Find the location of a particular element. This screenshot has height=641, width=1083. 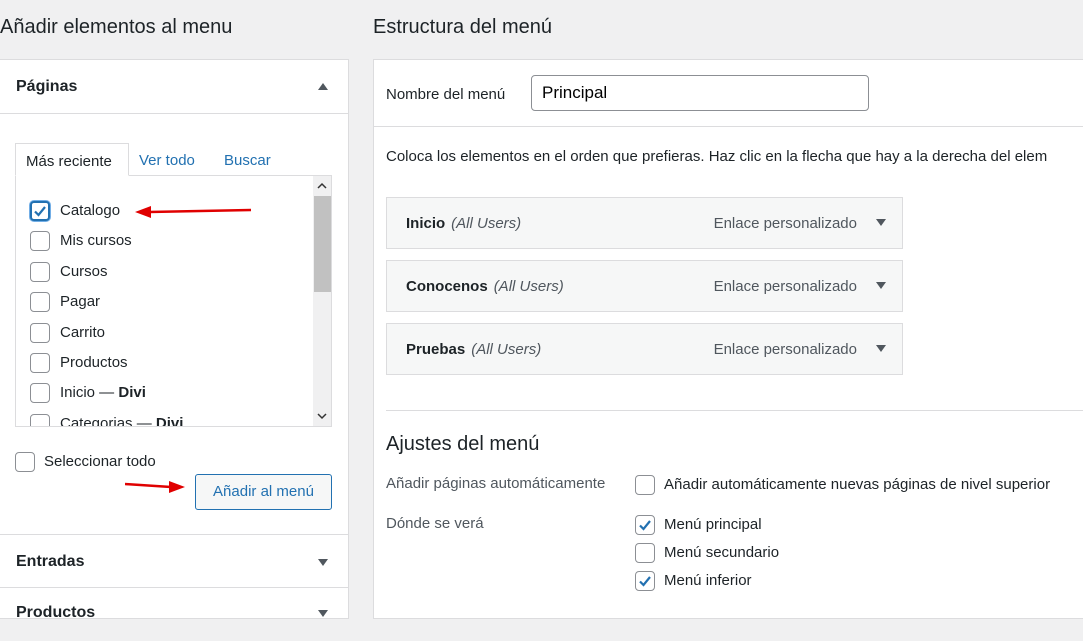

menu-name-label: Nombre del menú is located at coordinates (446, 94).